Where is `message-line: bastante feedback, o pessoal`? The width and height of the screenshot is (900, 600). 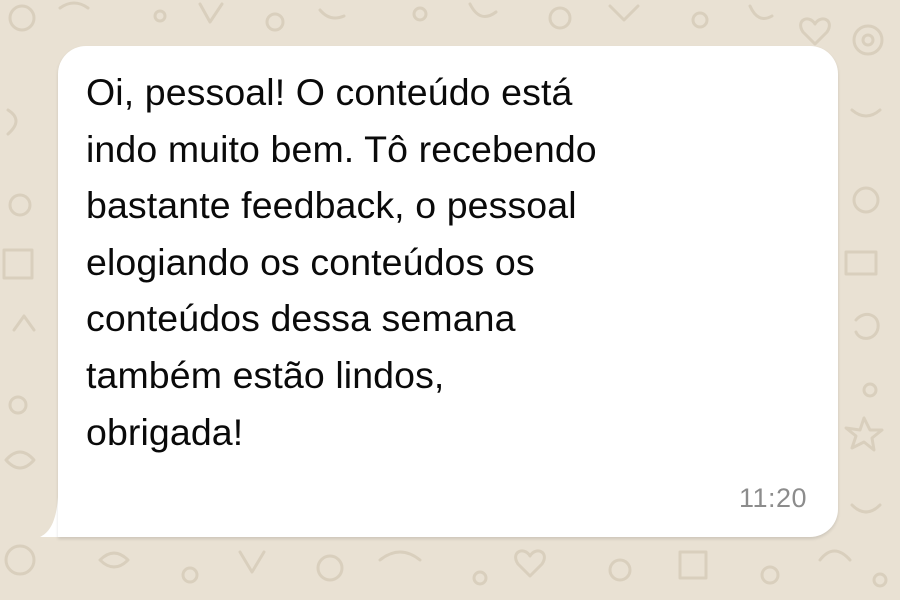
message-line: bastante feedback, o pessoal is located at coordinates (331, 205).